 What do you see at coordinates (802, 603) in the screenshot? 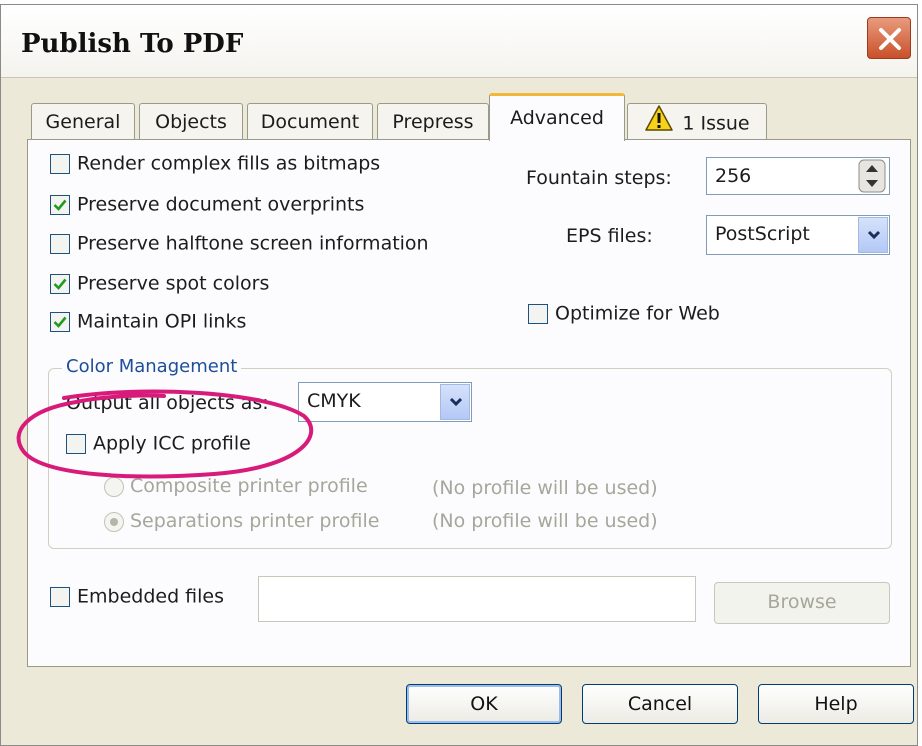
I see `browse-button: Browse` at bounding box center [802, 603].